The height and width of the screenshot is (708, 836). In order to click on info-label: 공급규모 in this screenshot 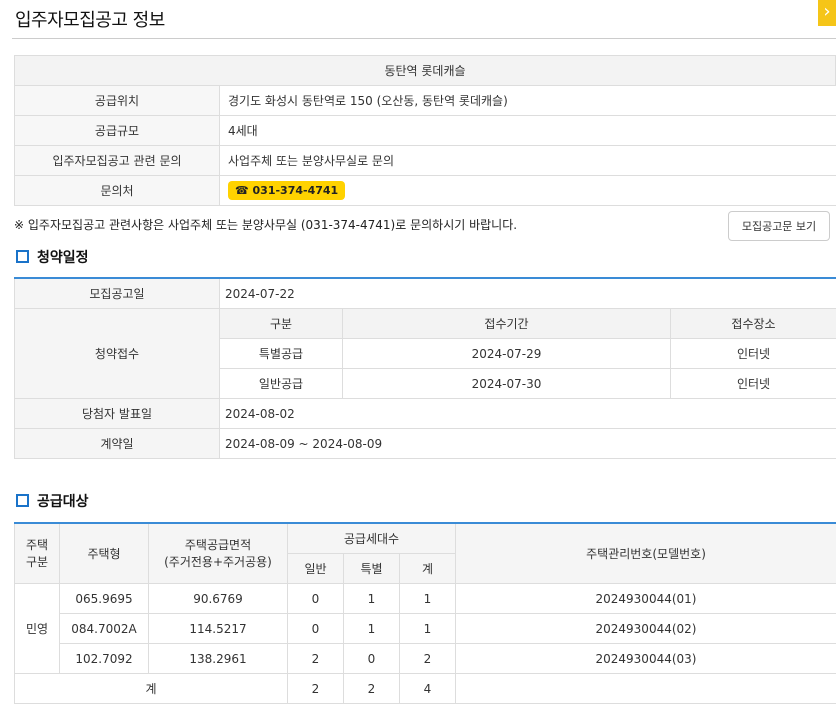, I will do `click(117, 130)`.